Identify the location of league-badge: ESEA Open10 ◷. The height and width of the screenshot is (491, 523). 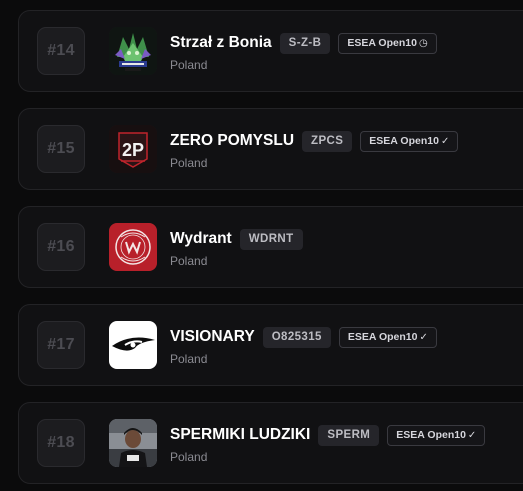
(387, 43).